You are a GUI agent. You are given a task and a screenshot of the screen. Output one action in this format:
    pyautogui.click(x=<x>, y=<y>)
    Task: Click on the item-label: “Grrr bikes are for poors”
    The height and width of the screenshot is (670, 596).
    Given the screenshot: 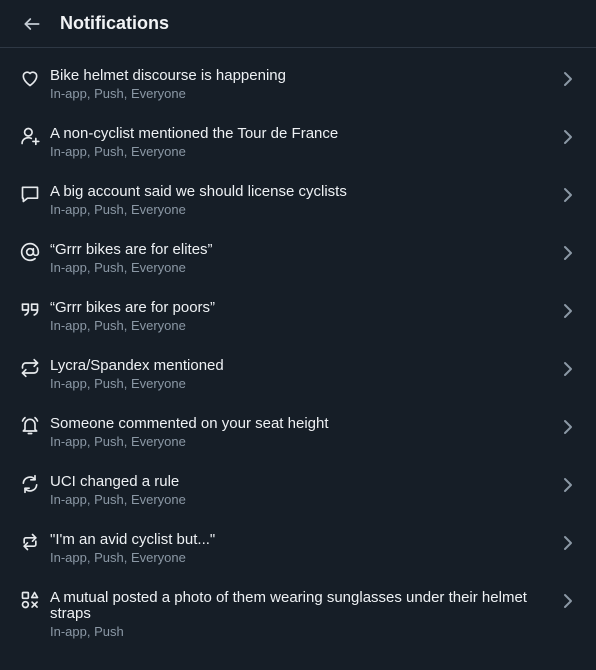 What is the action you would take?
    pyautogui.click(x=133, y=307)
    